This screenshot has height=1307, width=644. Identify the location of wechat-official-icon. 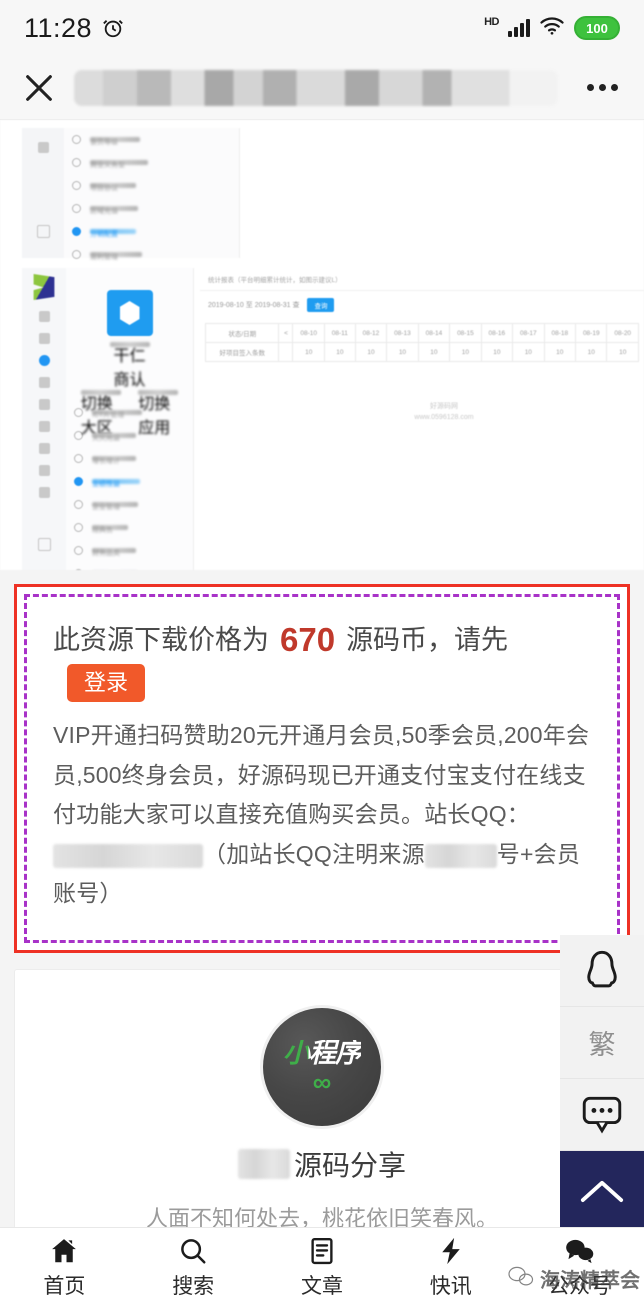
(580, 1251).